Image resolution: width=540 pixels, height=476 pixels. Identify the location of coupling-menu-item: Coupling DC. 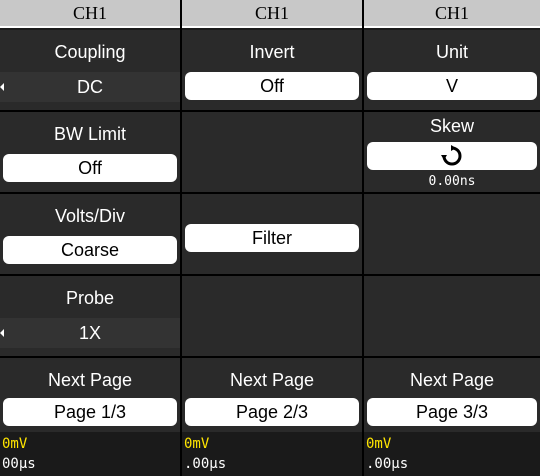
(90, 70).